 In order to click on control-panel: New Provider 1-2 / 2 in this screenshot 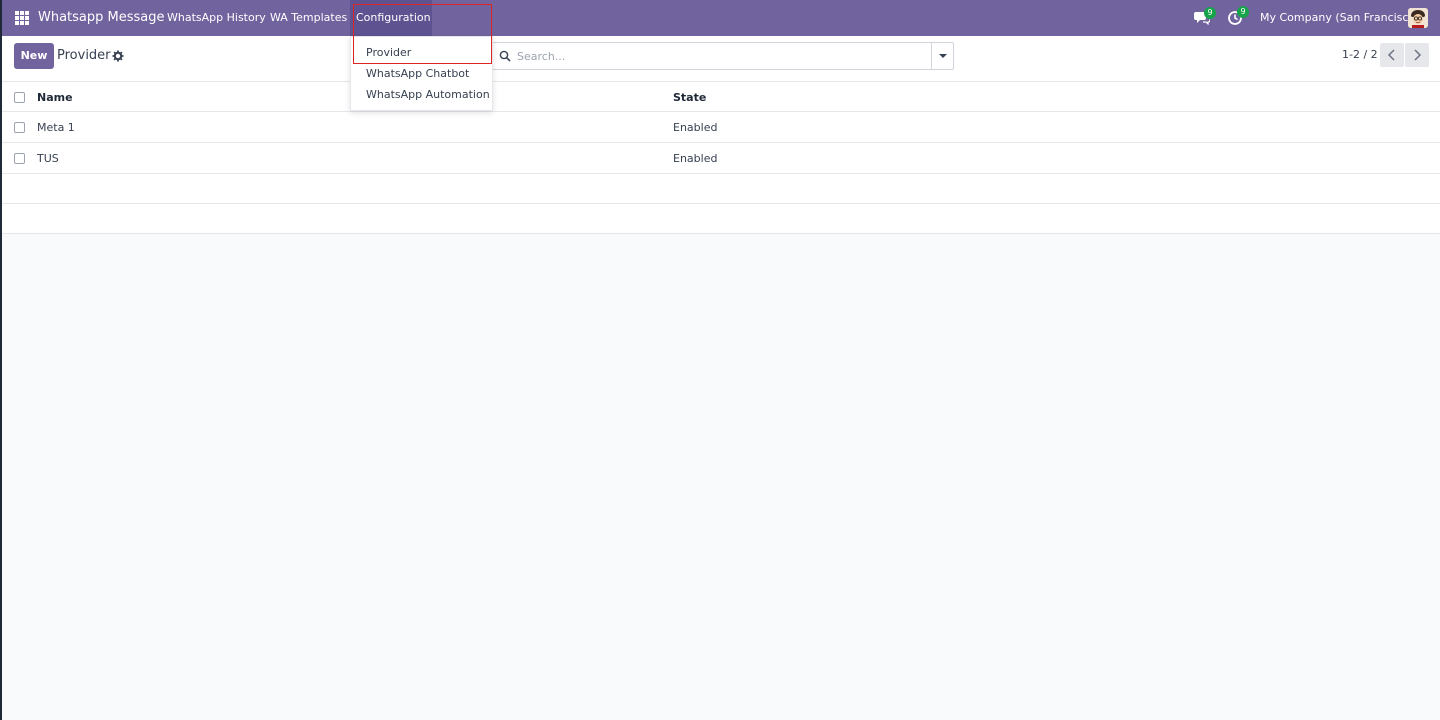, I will do `click(721, 59)`.